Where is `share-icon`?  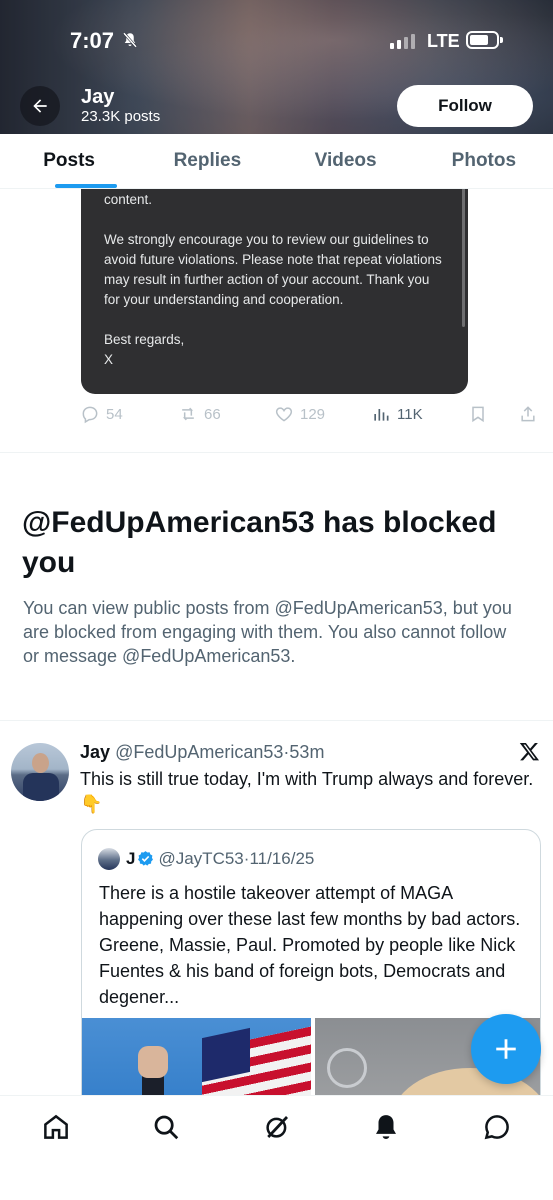
share-icon is located at coordinates (528, 414).